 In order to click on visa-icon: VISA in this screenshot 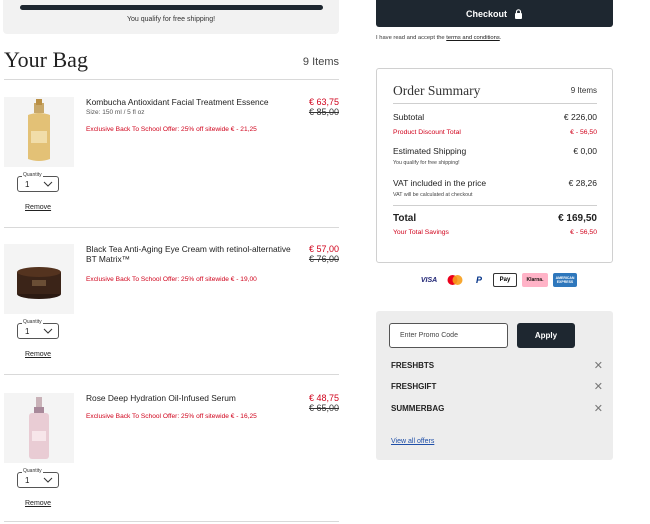, I will do `click(429, 280)`.